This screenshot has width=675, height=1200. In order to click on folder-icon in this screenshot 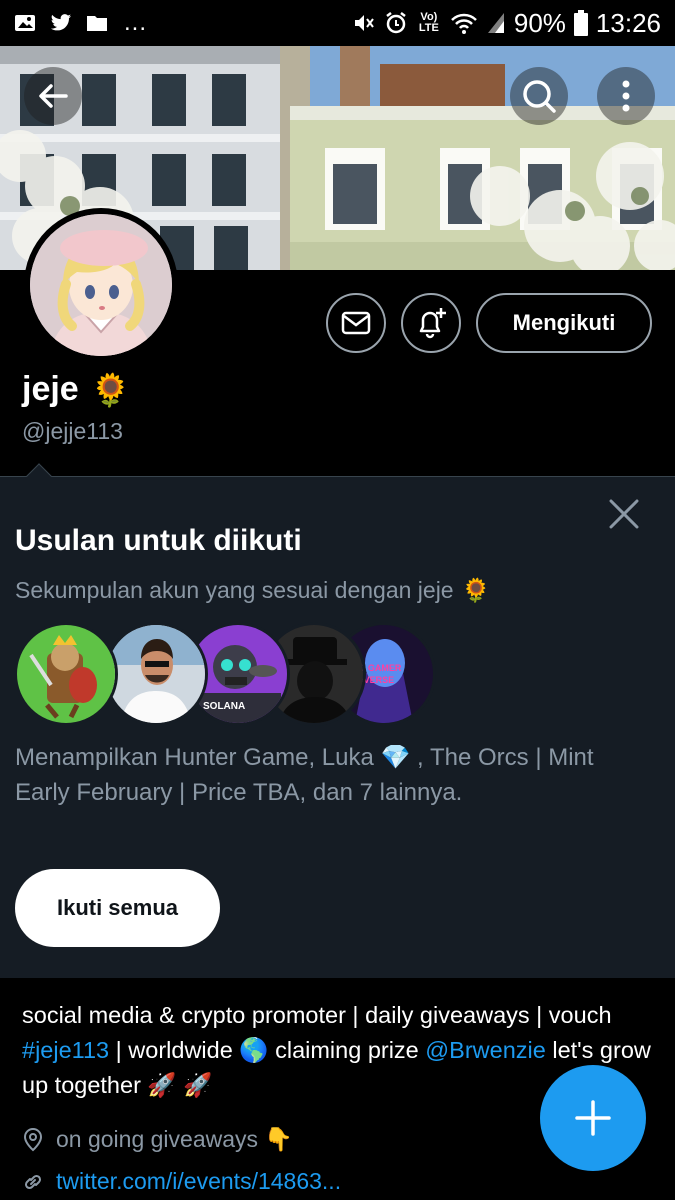, I will do `click(97, 23)`.